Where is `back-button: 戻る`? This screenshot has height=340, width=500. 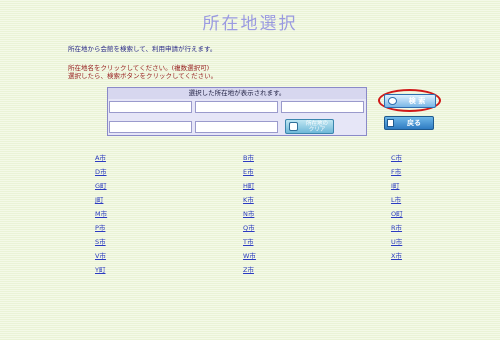
back-button: 戻る is located at coordinates (409, 123).